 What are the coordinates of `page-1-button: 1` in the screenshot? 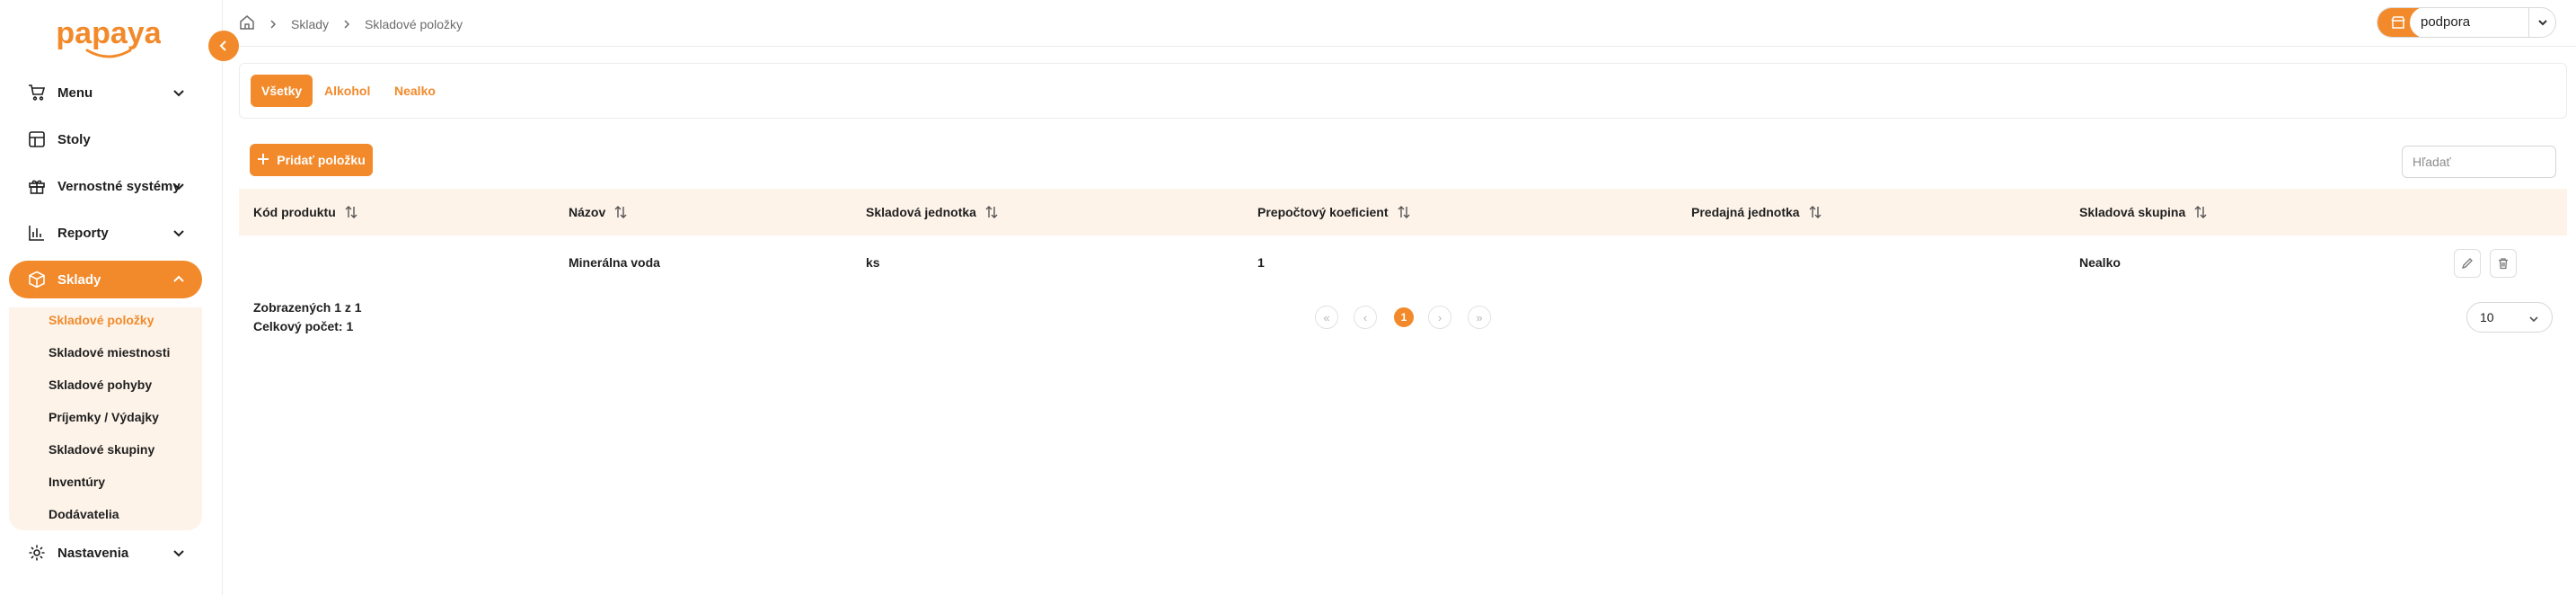 It's located at (1404, 317).